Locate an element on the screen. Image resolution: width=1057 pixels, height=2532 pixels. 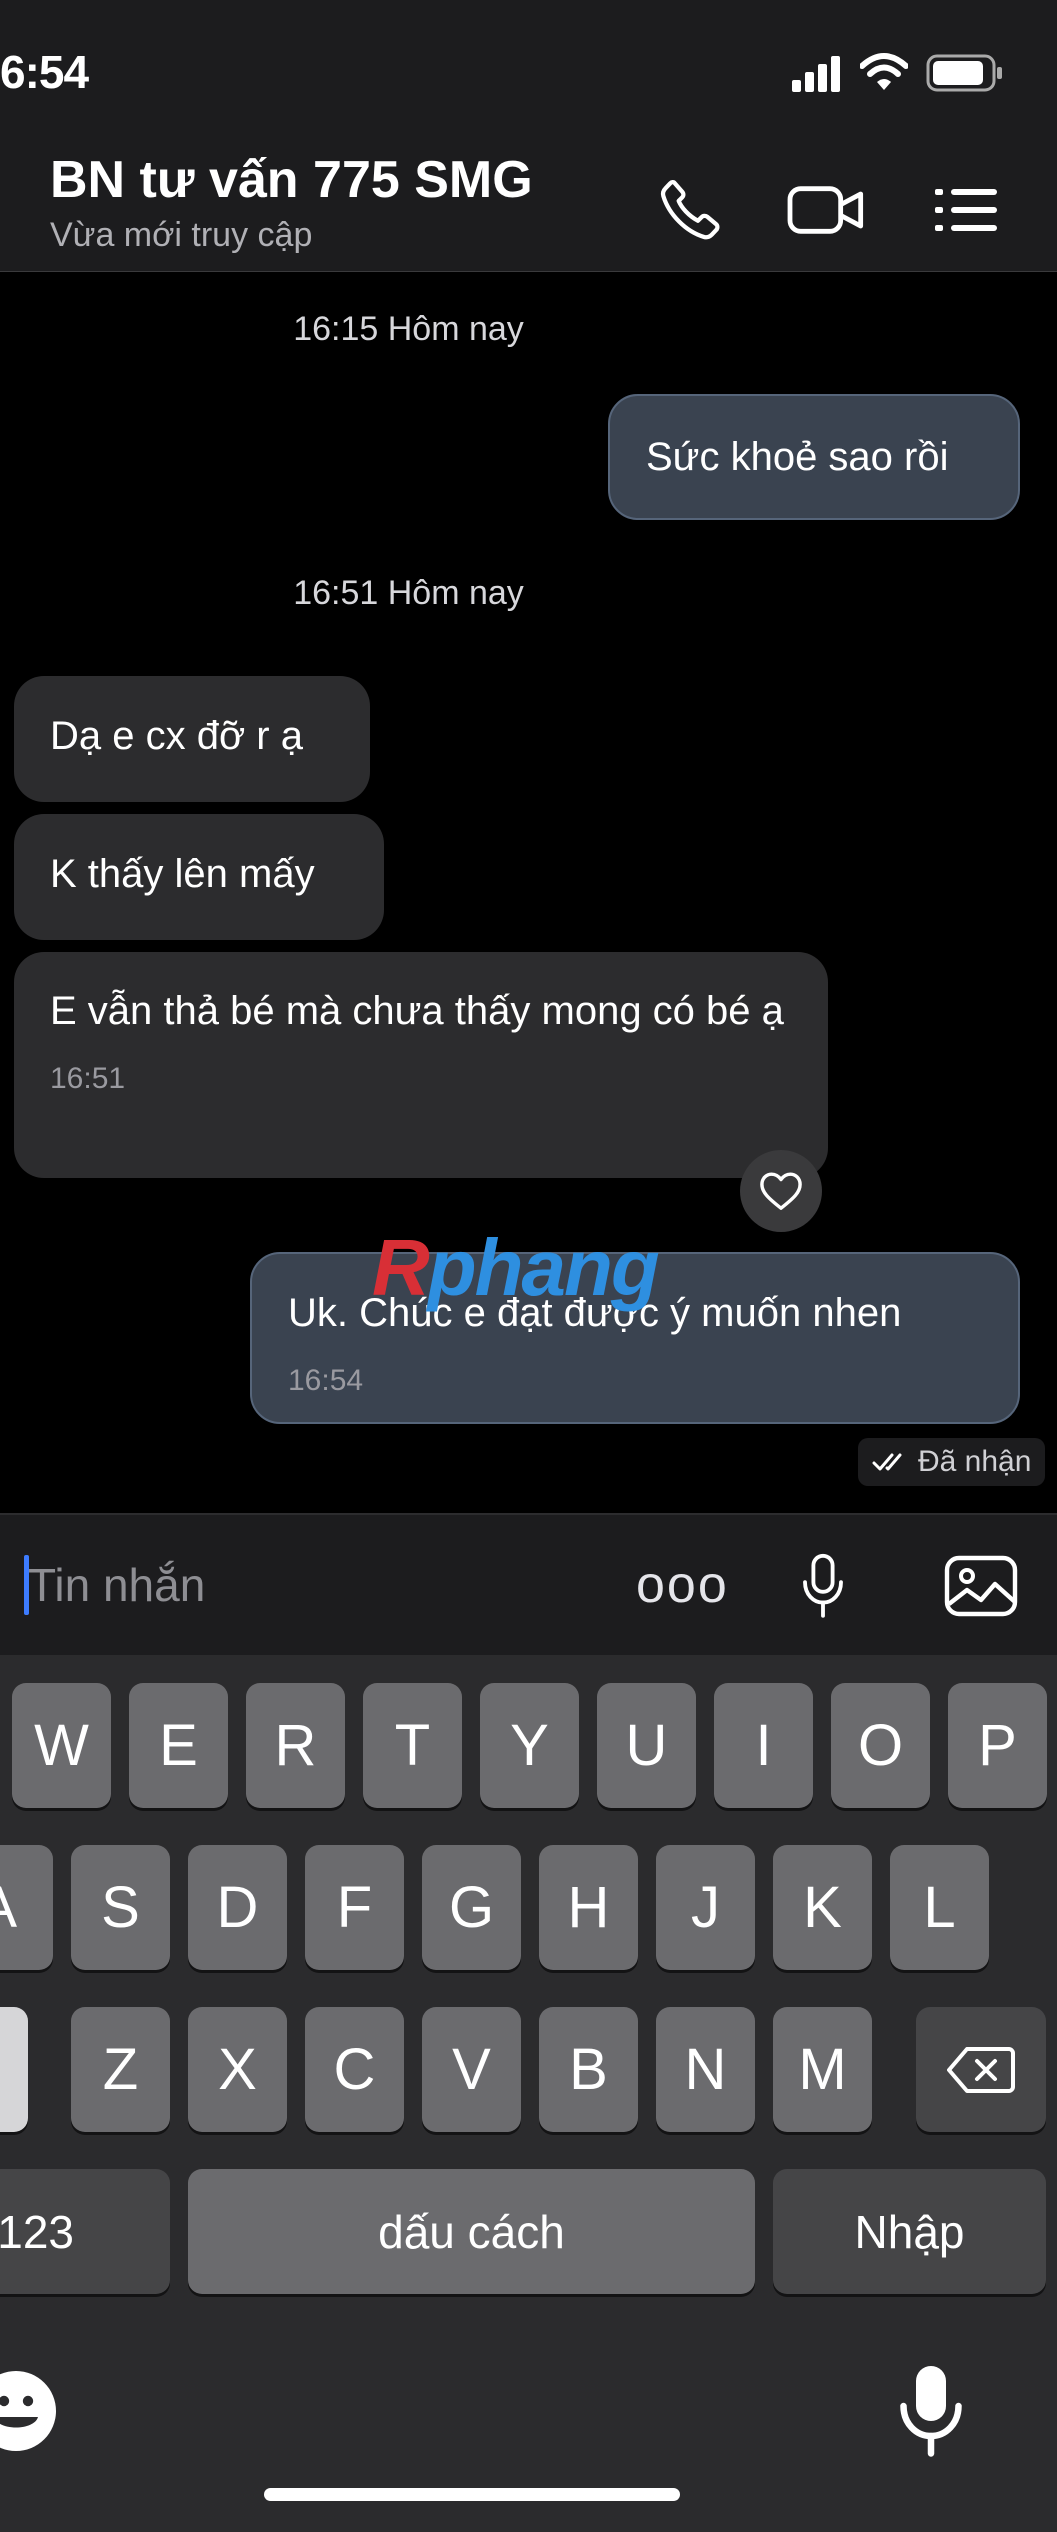
emoji-button is located at coordinates (30, 2411).